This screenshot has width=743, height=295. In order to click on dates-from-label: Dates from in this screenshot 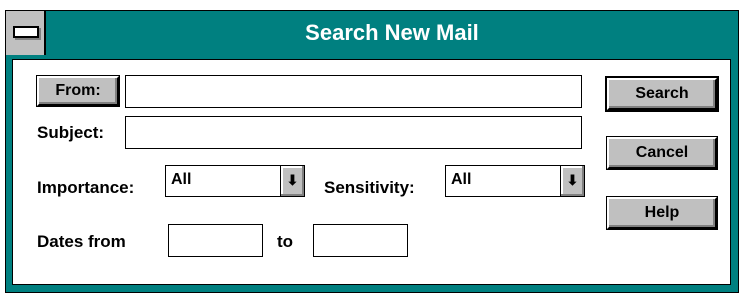, I will do `click(81, 241)`.